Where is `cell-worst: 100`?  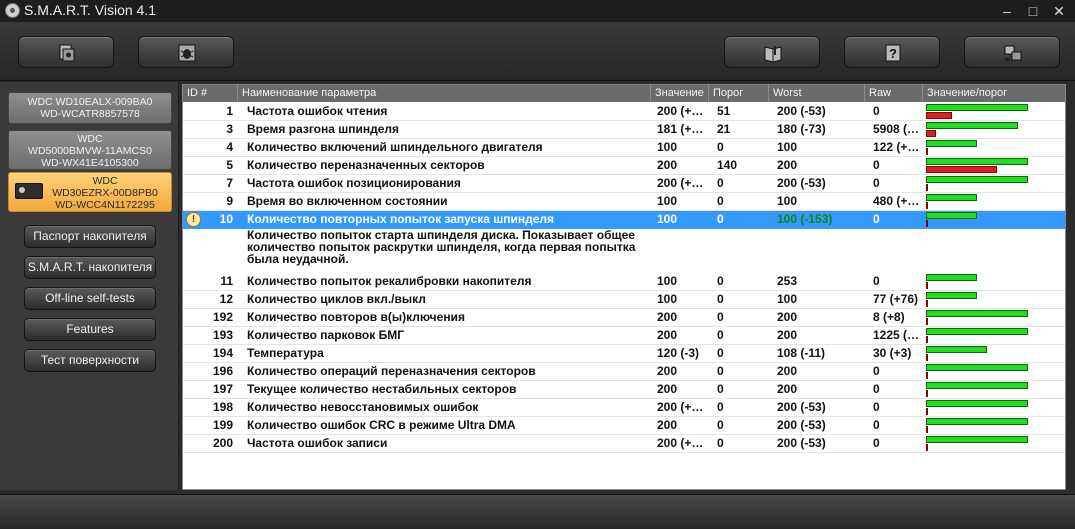
cell-worst: 100 is located at coordinates (787, 201).